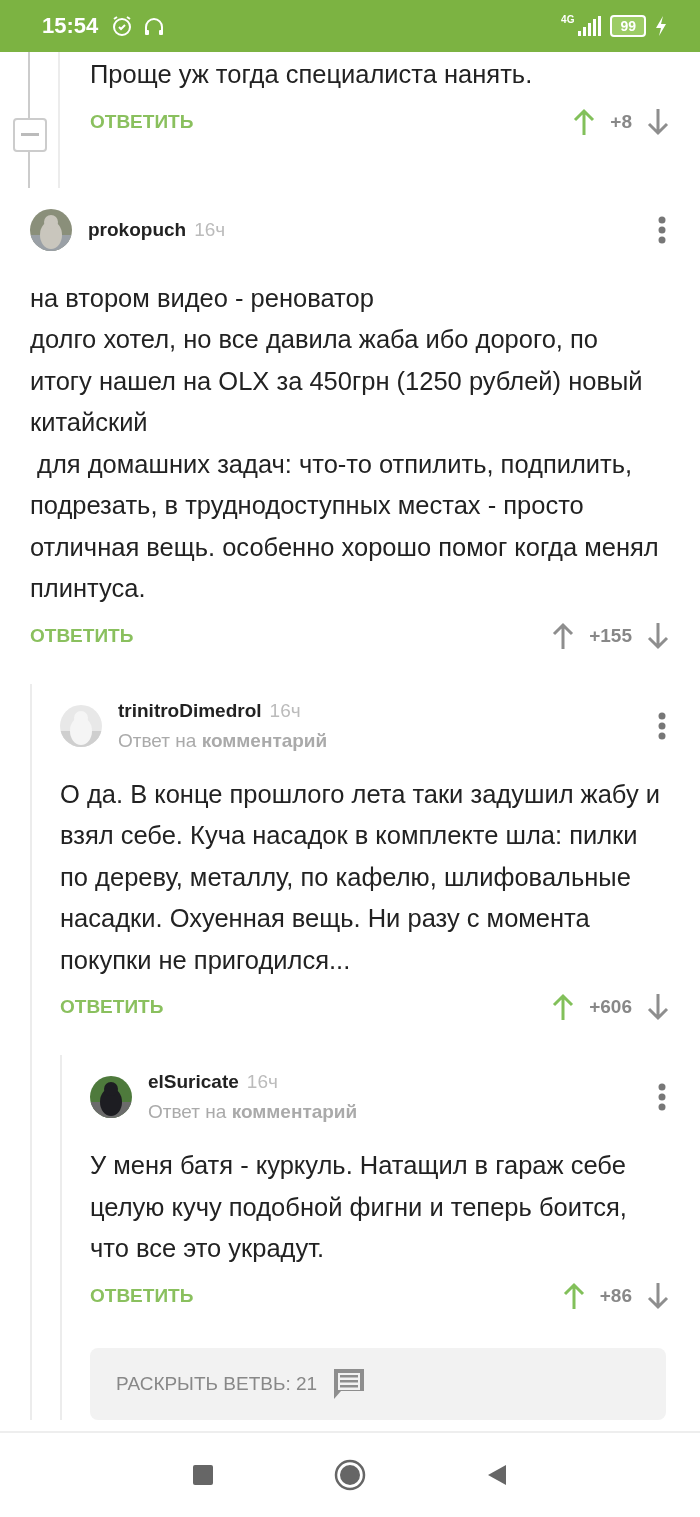  Describe the element at coordinates (497, 1475) in the screenshot. I see `back-icon` at that location.